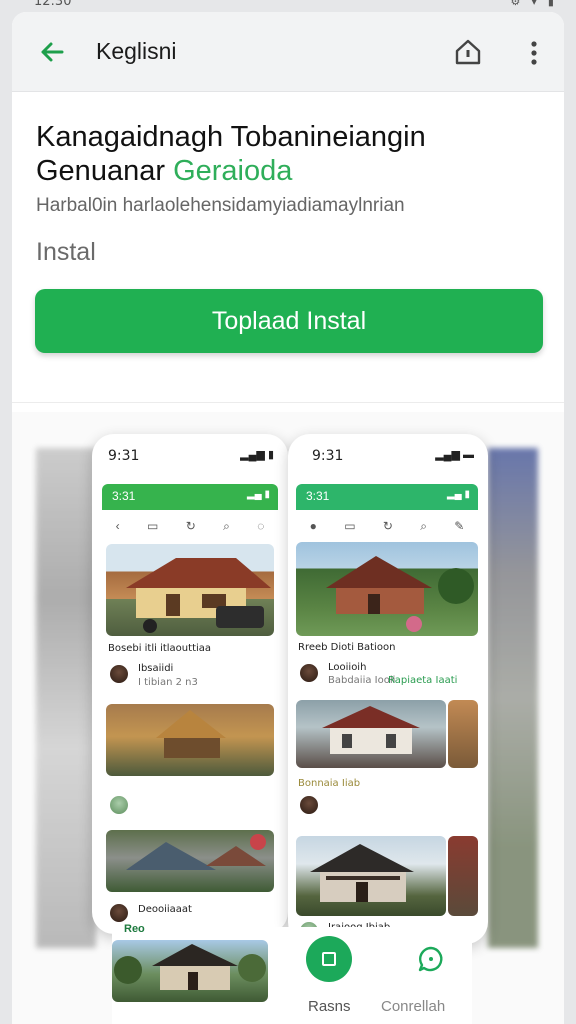  What do you see at coordinates (413, 1006) in the screenshot?
I see `conrellah-label: Conrellah` at bounding box center [413, 1006].